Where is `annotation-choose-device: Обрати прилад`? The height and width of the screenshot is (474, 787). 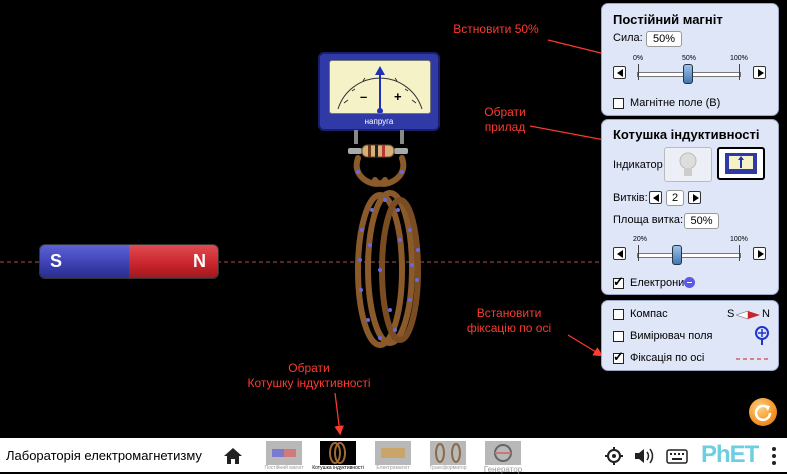
annotation-choose-device: Обрати прилад is located at coordinates (505, 120).